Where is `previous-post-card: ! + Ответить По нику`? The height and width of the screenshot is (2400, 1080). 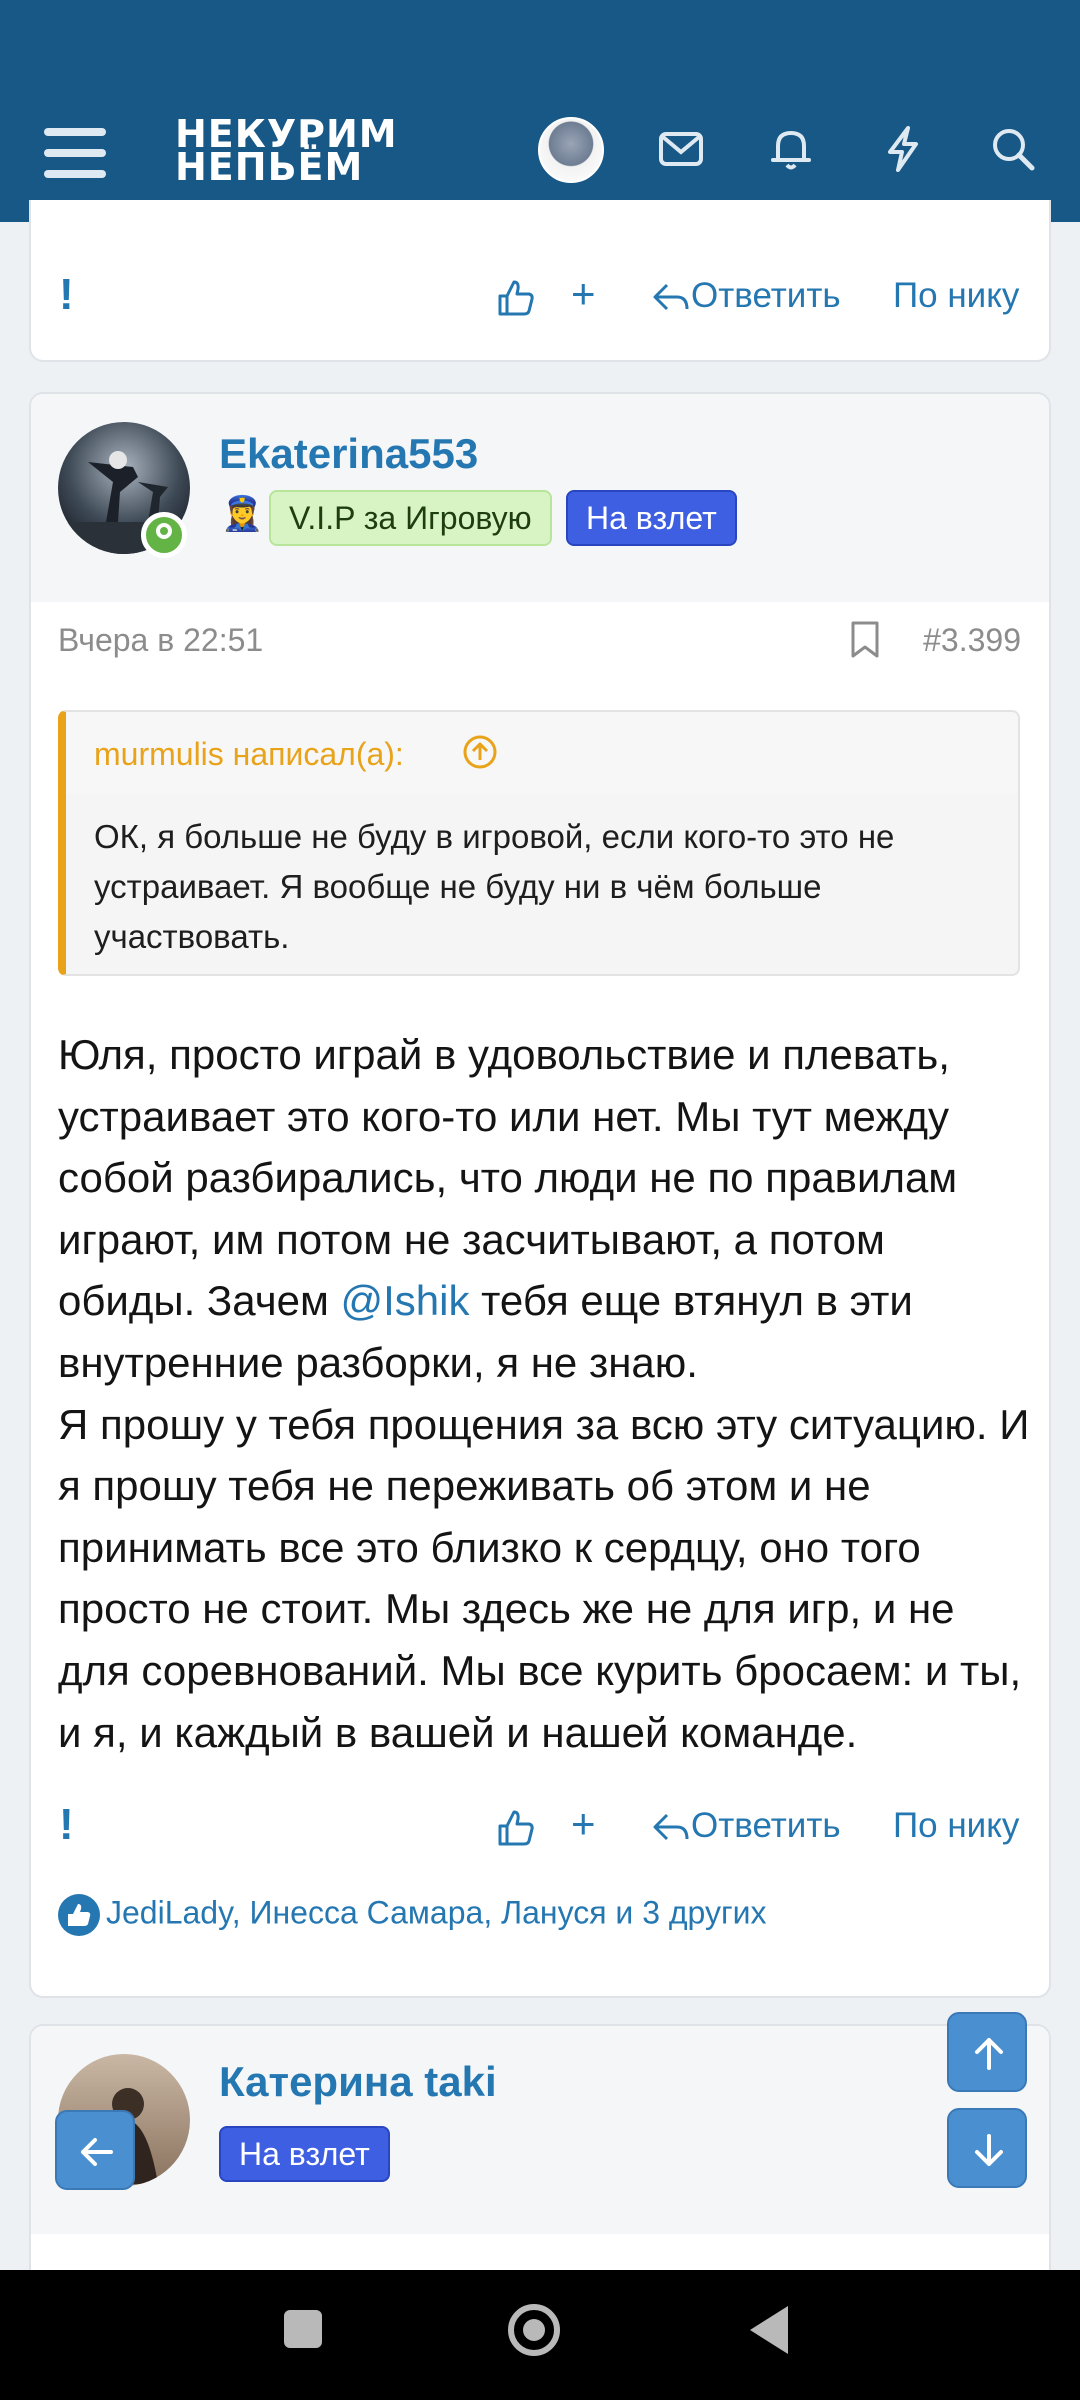
previous-post-card: ! + Ответить По нику is located at coordinates (540, 281).